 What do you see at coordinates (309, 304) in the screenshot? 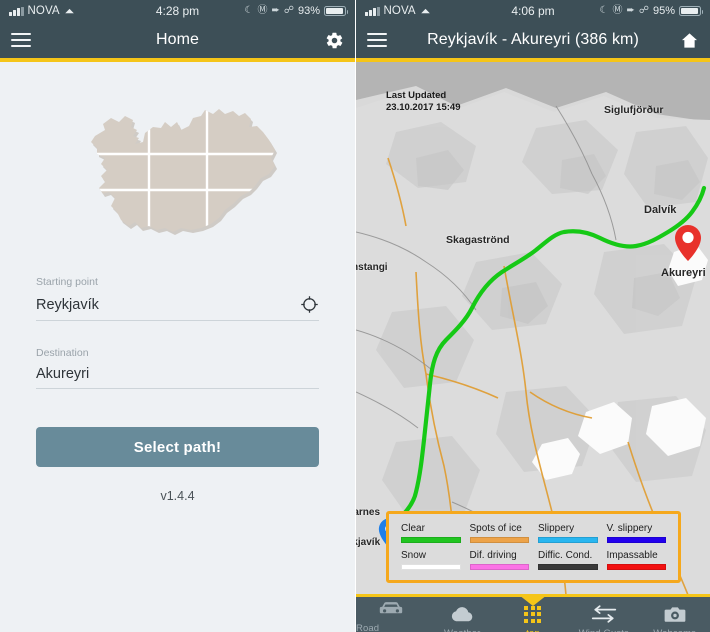
I see `crosshair-location-icon` at bounding box center [309, 304].